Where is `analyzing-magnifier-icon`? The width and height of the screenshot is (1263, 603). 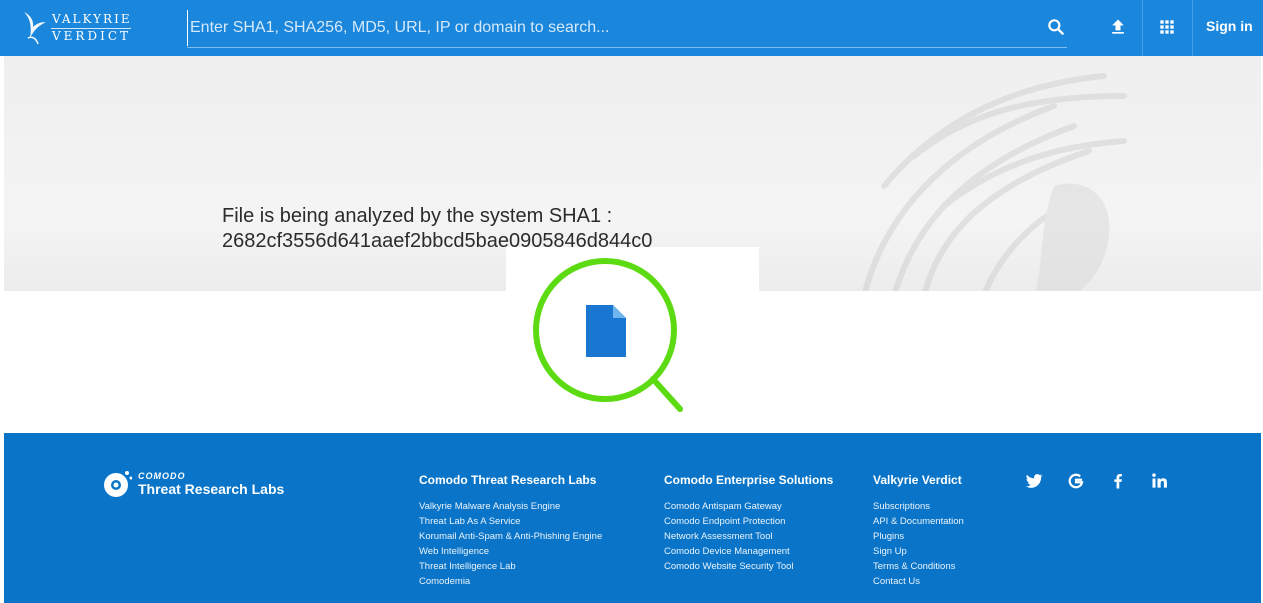 analyzing-magnifier-icon is located at coordinates (608, 335).